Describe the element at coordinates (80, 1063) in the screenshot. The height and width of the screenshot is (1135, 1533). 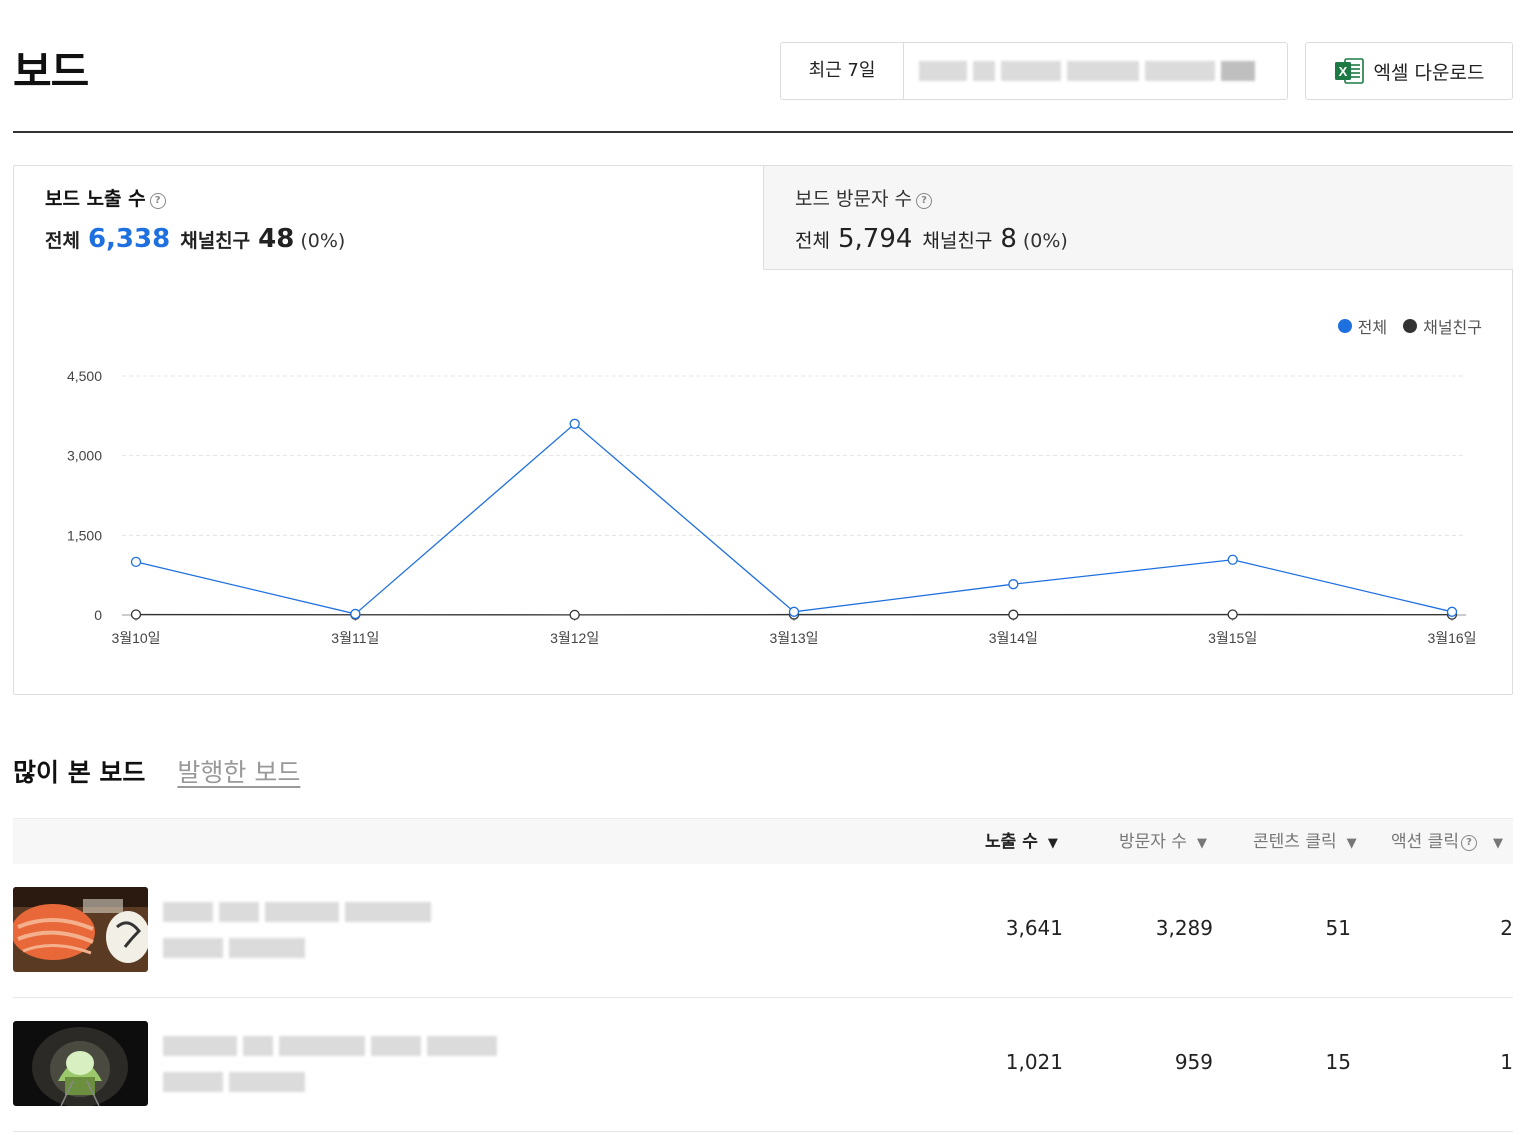
I see `board-thumbnail-tunnel` at that location.